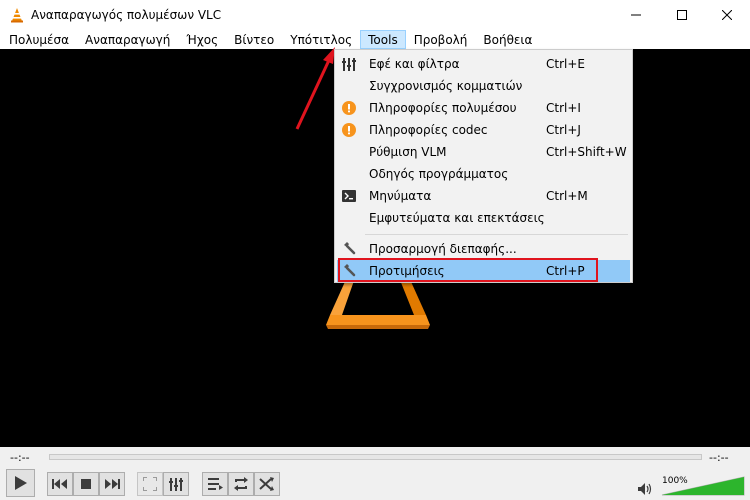 The height and width of the screenshot is (500, 750). What do you see at coordinates (414, 64) in the screenshot?
I see `menu-item-label: Εφέ και φίλτρα` at bounding box center [414, 64].